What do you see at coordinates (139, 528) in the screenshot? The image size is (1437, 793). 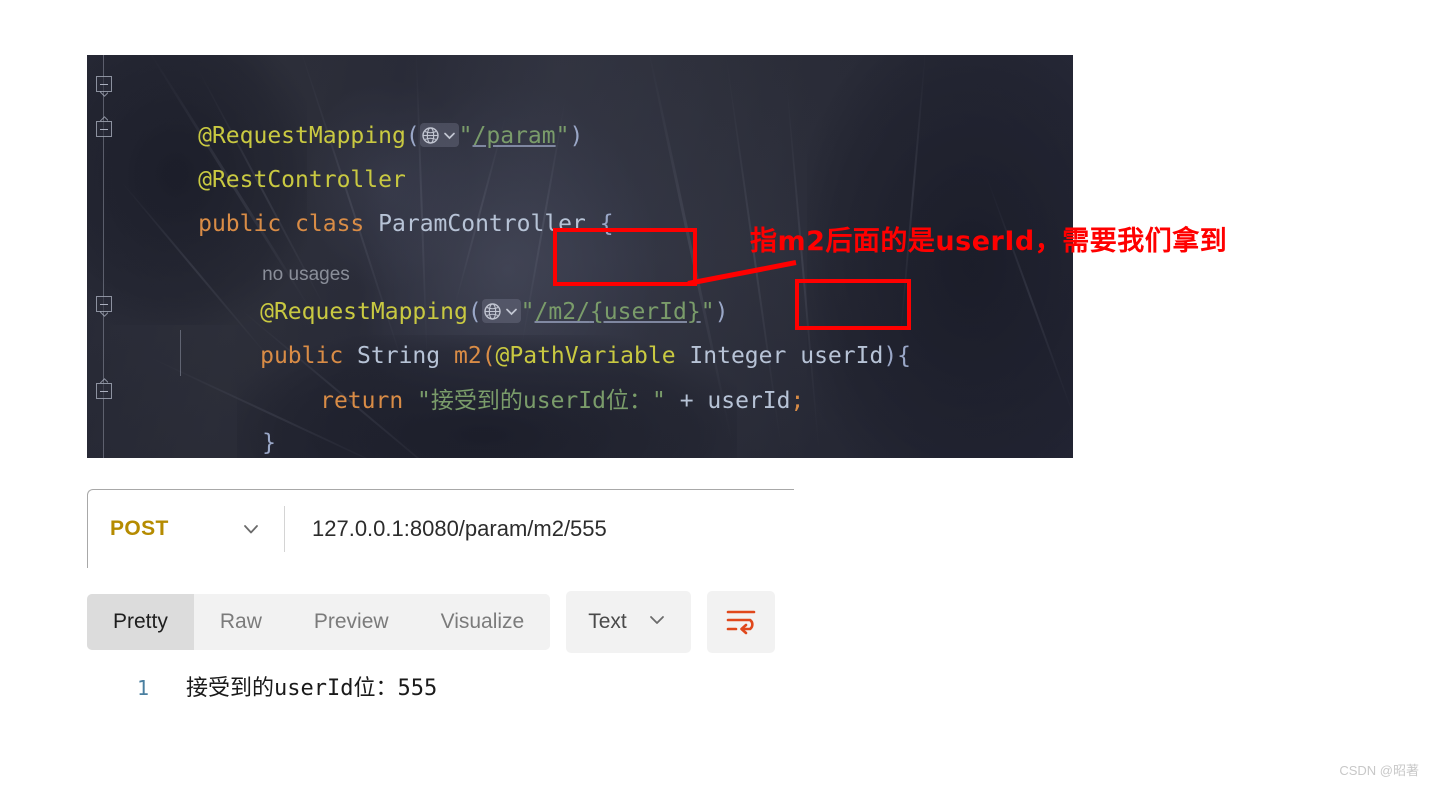 I see `http-method-label: POST` at bounding box center [139, 528].